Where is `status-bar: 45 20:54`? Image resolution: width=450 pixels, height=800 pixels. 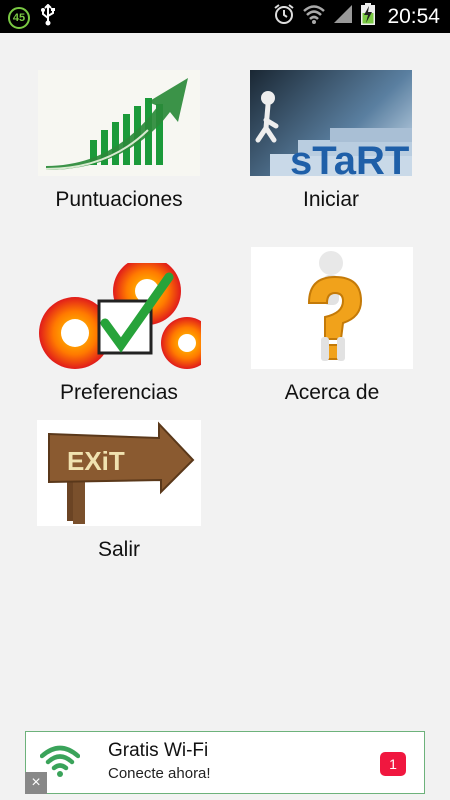 status-bar: 45 20:54 is located at coordinates (225, 16).